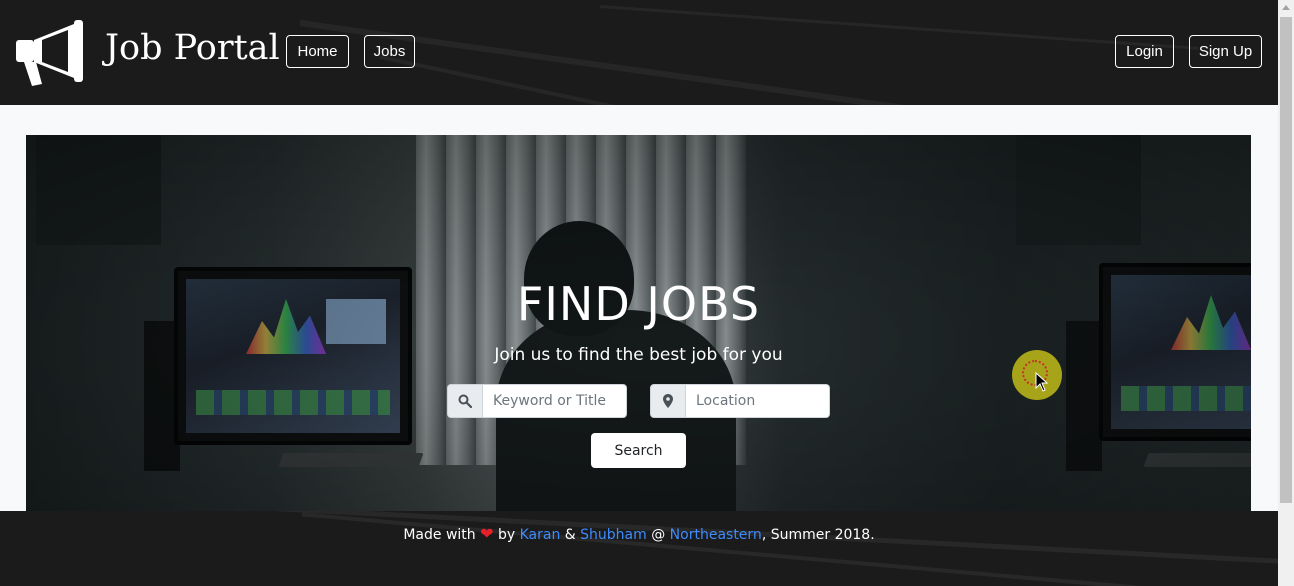 This screenshot has width=1294, height=586. Describe the element at coordinates (716, 535) in the screenshot. I see `northeastern-link: Northeastern` at that location.